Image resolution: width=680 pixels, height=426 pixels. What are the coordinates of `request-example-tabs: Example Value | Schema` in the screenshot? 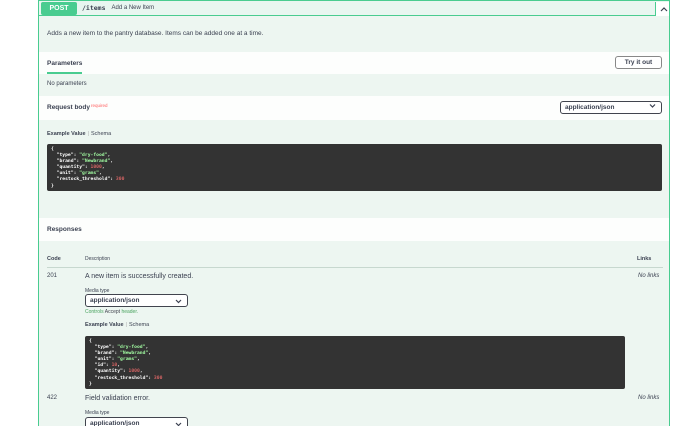 It's located at (79, 134).